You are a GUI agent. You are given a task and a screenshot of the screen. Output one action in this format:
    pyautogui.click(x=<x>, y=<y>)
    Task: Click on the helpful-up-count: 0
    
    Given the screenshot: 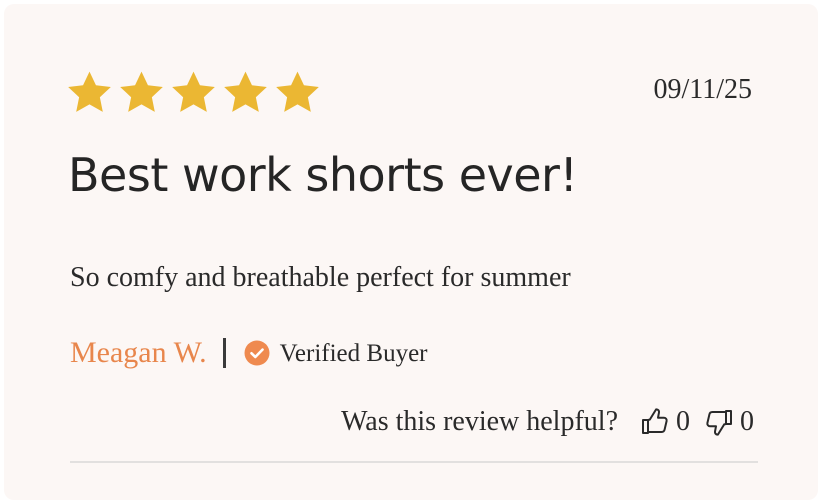 What is the action you would take?
    pyautogui.click(x=683, y=421)
    